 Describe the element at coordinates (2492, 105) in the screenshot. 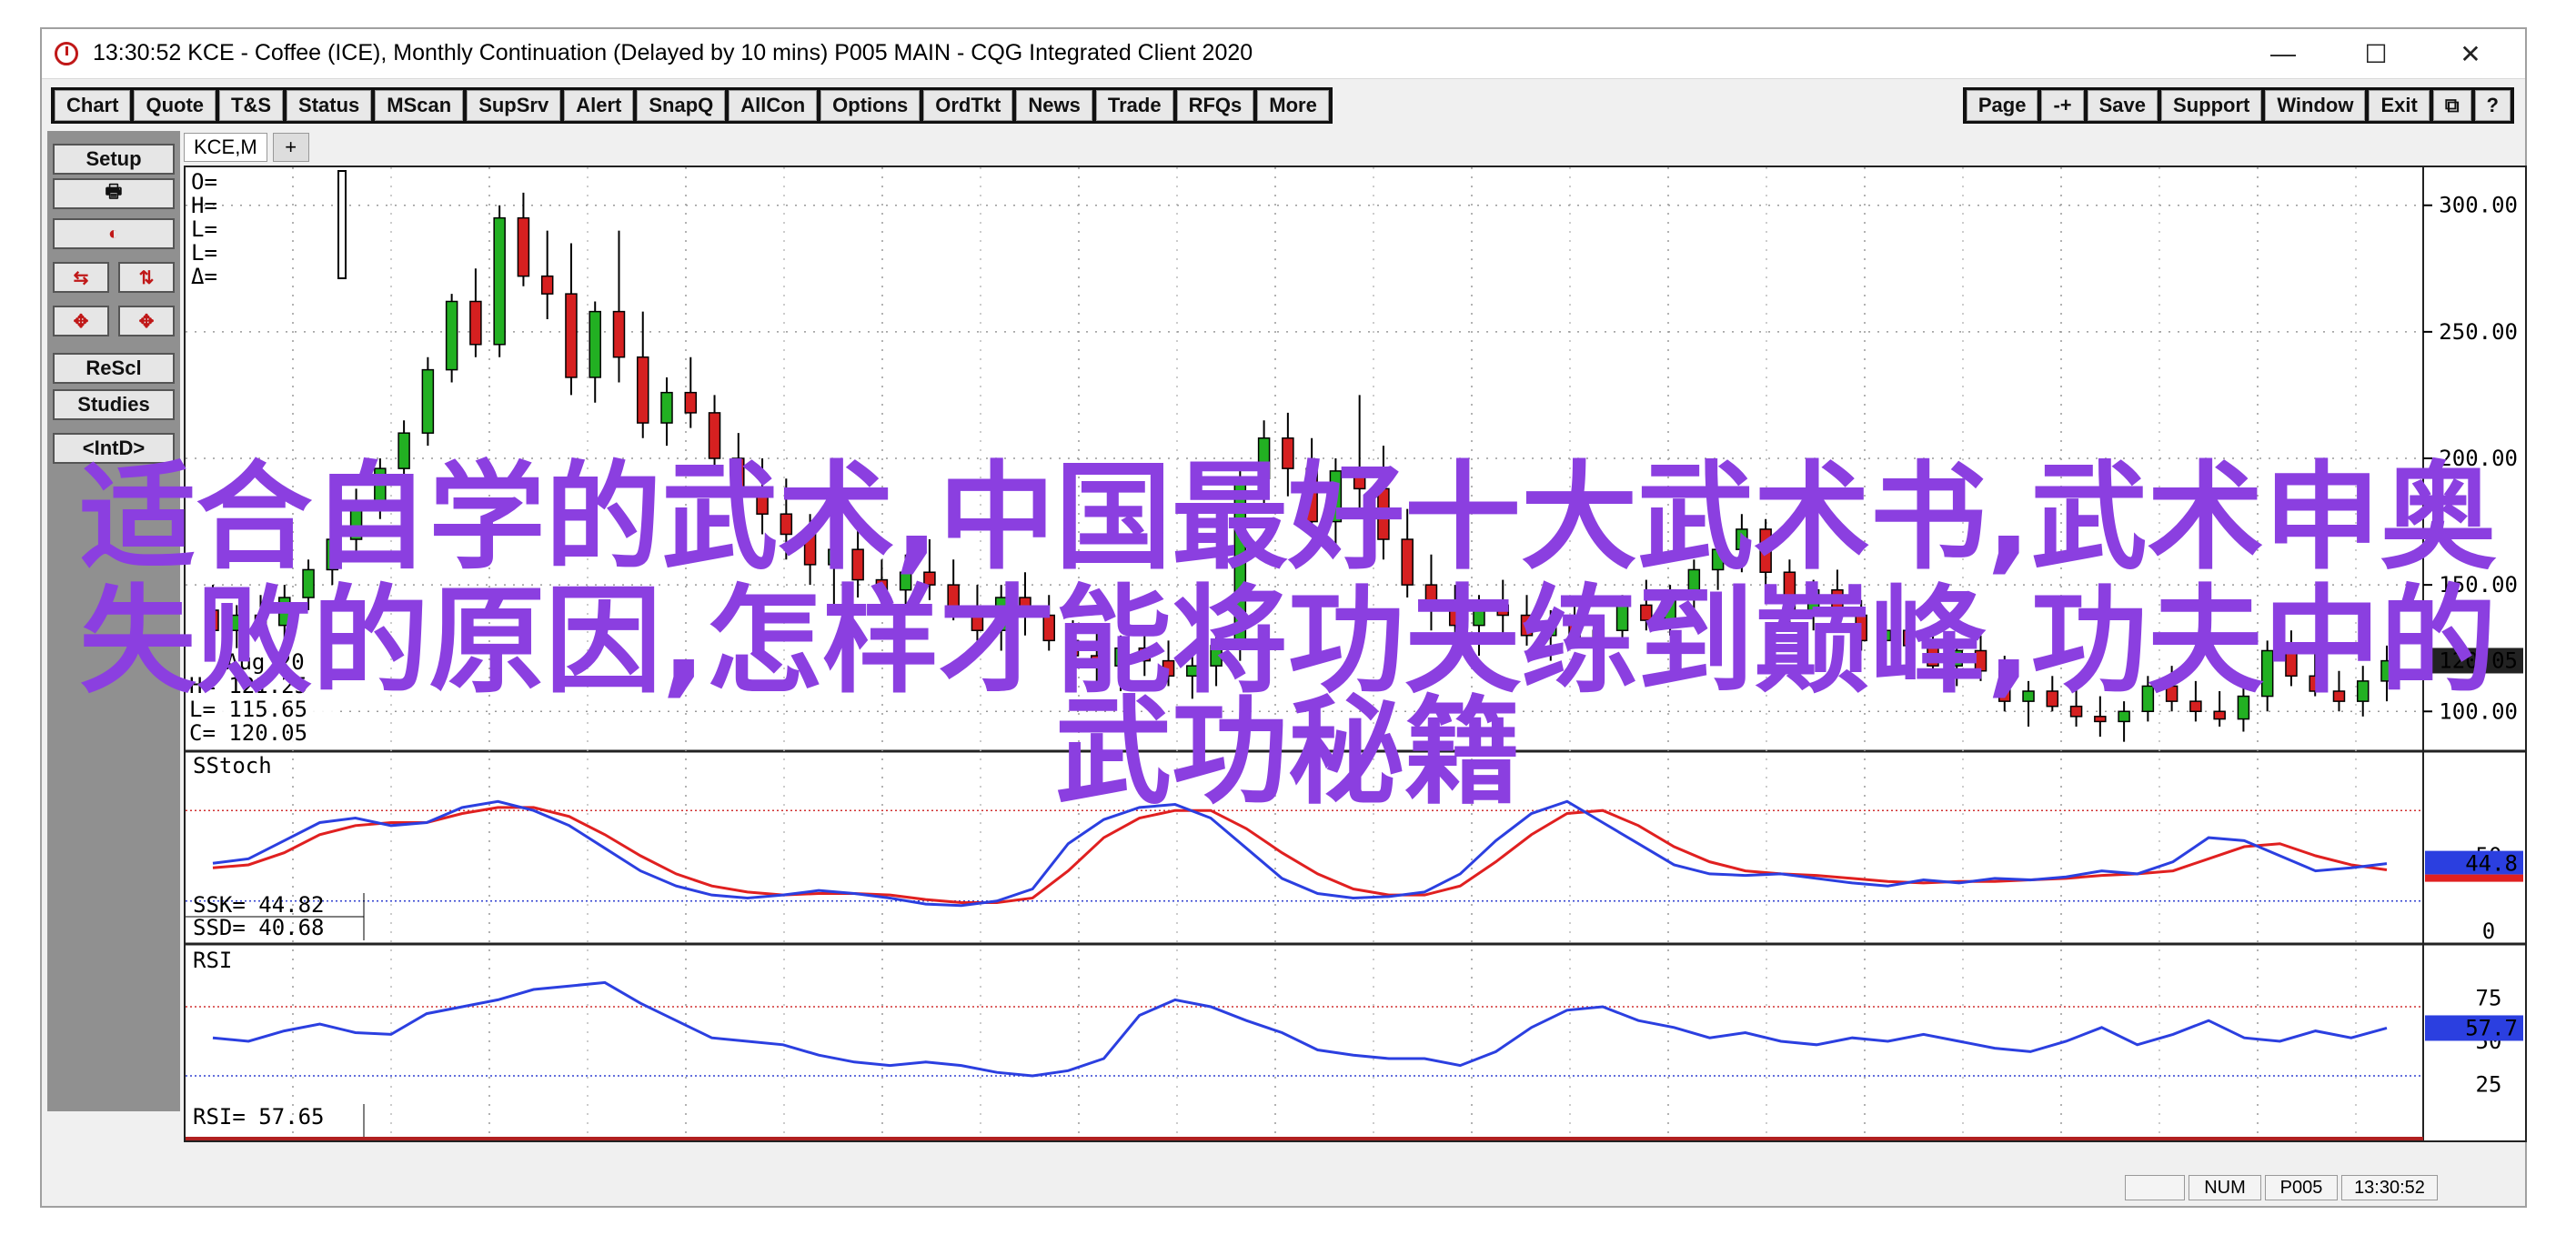

I see `toolbar-button-: ?` at that location.